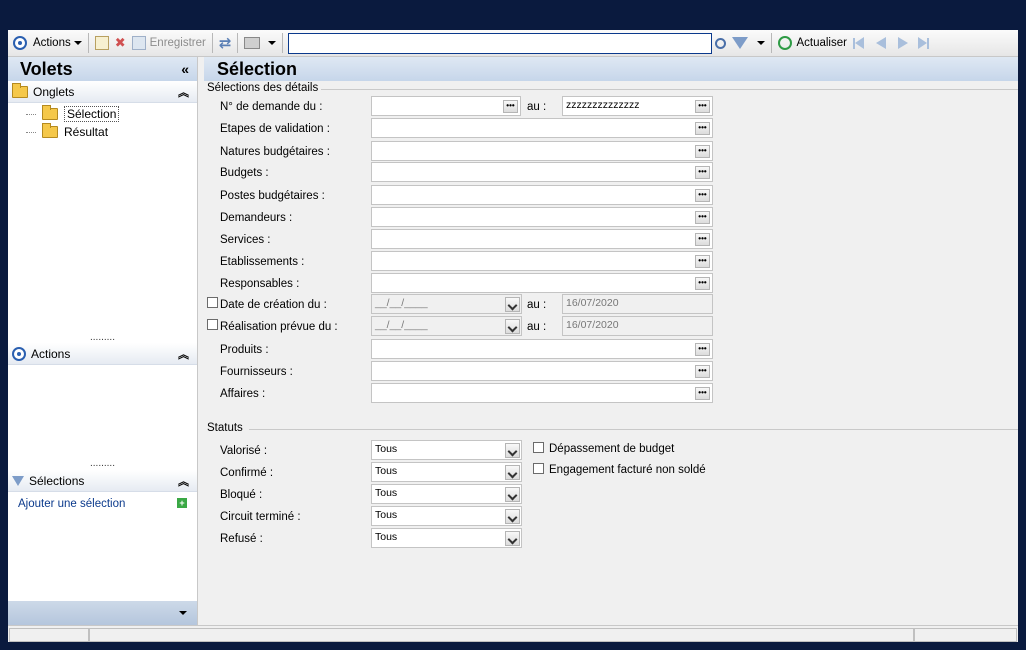 The width and height of the screenshot is (1026, 650). I want to click on tree-item-selection: Sélection, so click(111, 114).